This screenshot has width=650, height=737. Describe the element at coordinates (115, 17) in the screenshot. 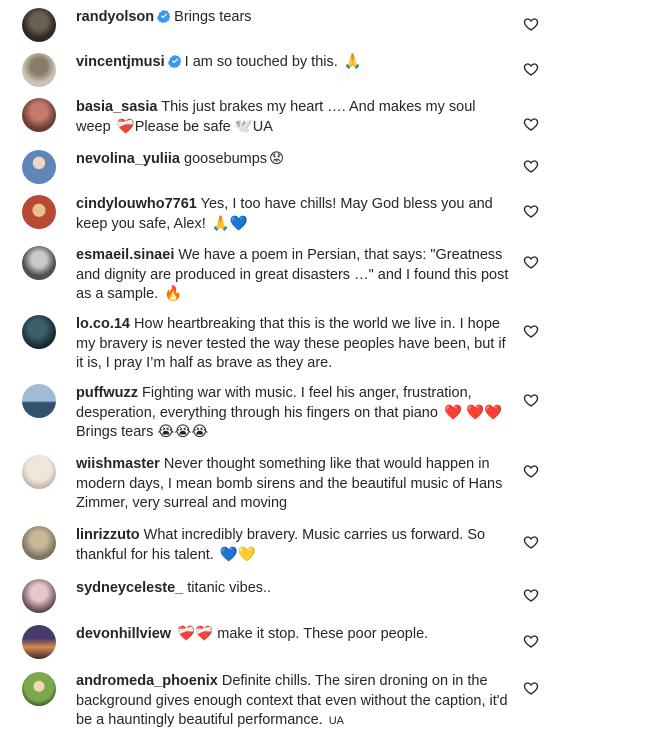

I see `comment-username: randyolson` at that location.